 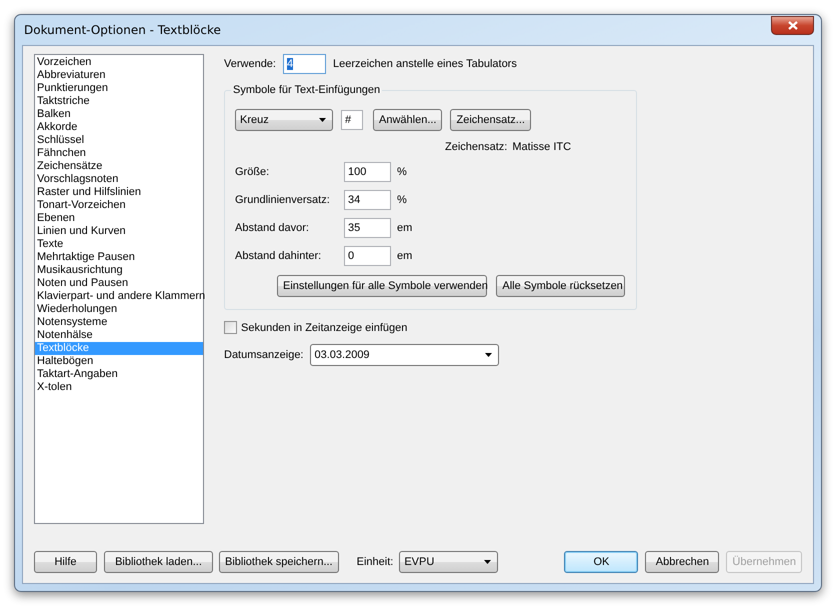 I want to click on spaces-field: 4, so click(x=304, y=64).